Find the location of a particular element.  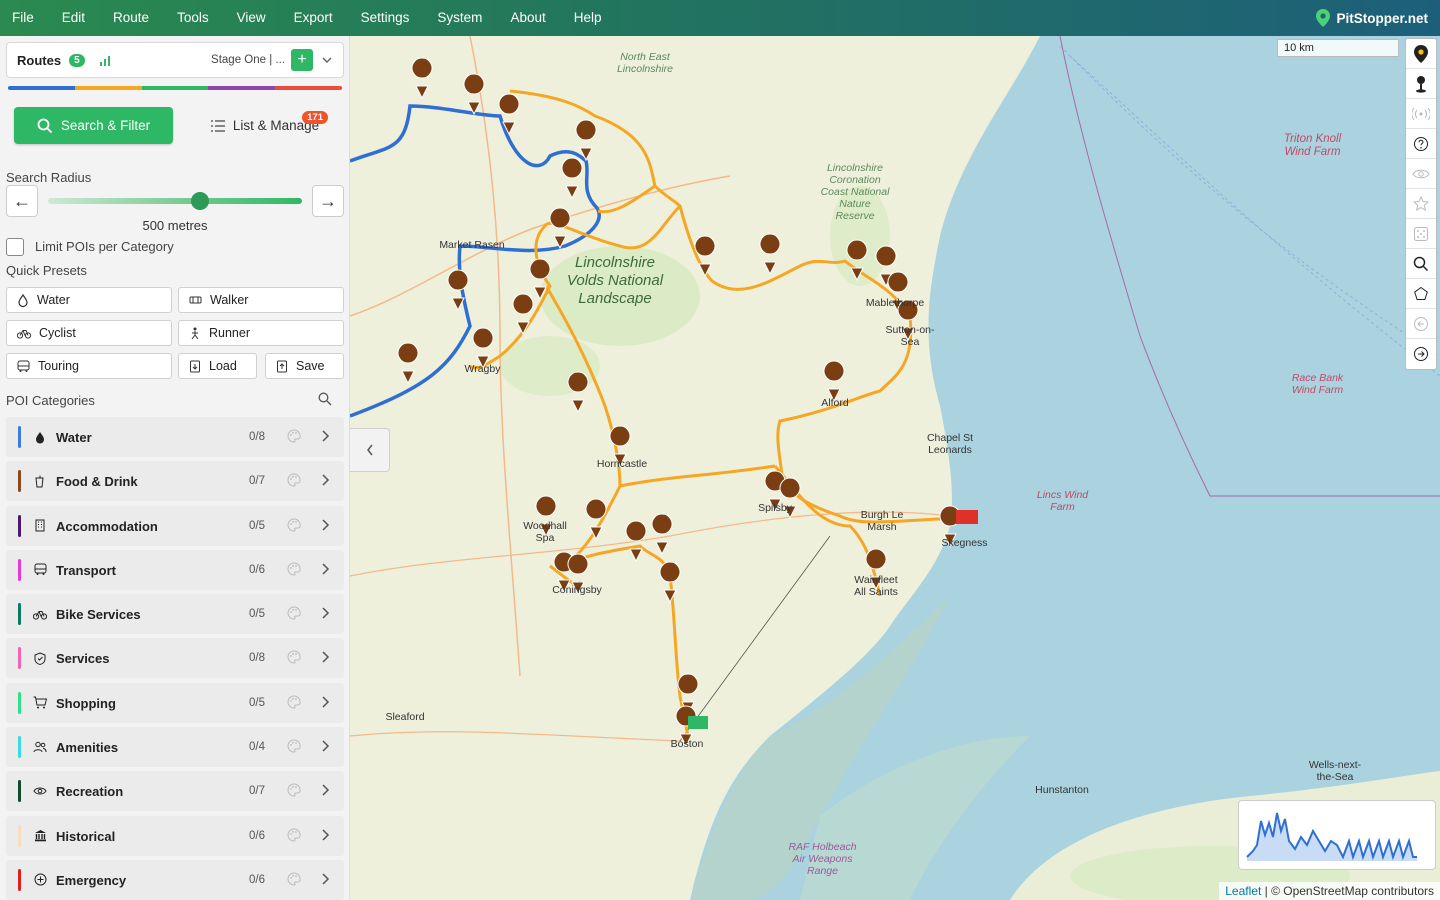

menu-tools: Tools is located at coordinates (193, 18).